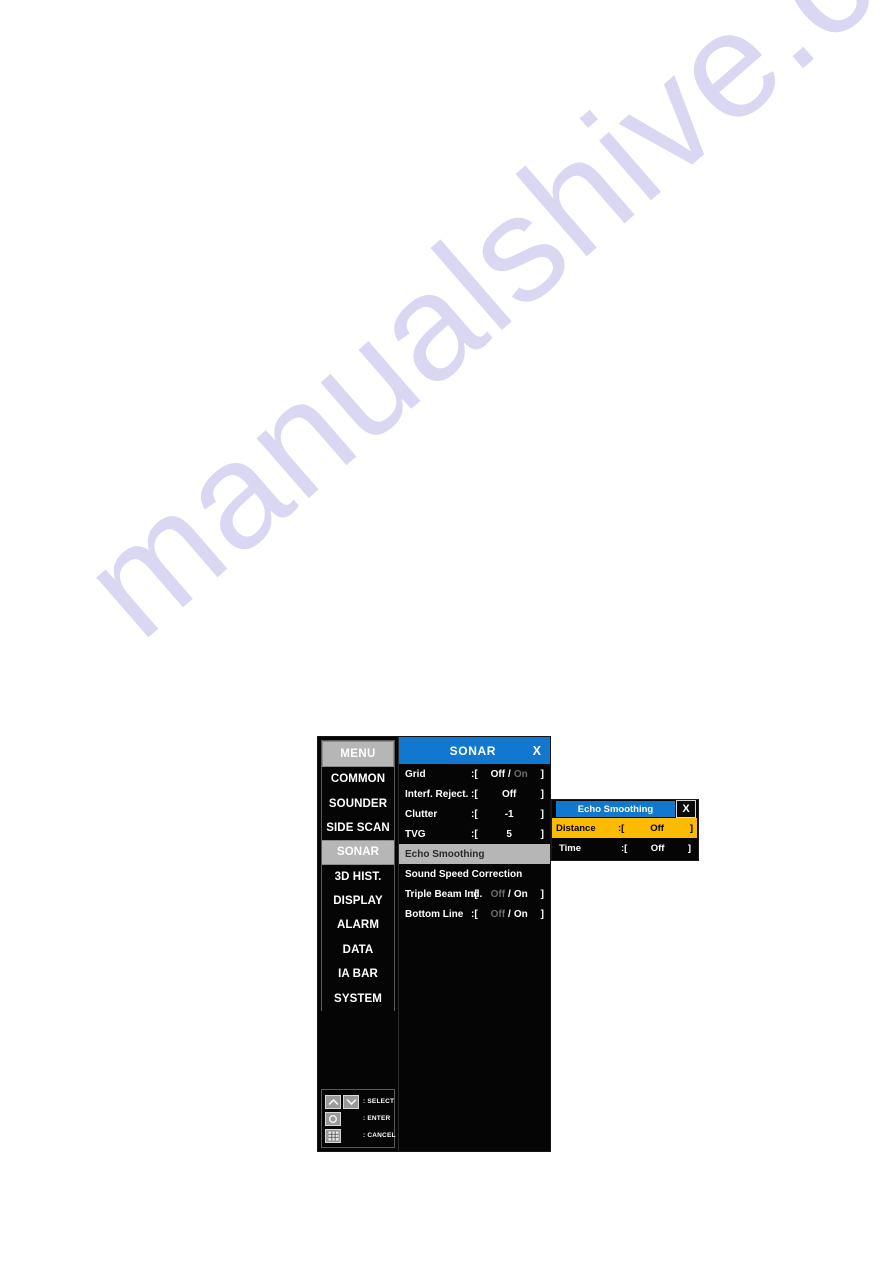 Image resolution: width=893 pixels, height=1263 pixels. I want to click on sonar-option-value-group: :[5], so click(507, 834).